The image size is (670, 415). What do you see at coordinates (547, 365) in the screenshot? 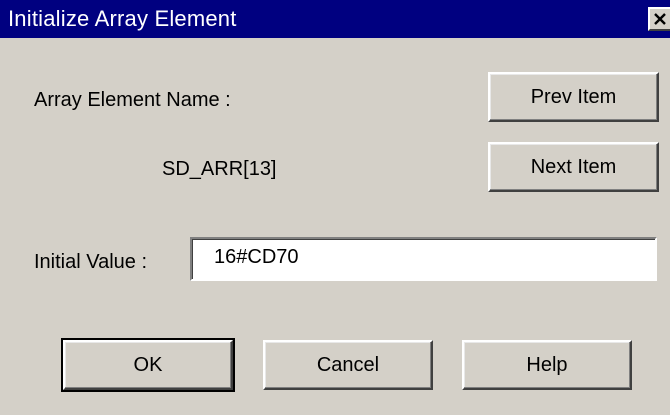
I see `help-button: Help` at bounding box center [547, 365].